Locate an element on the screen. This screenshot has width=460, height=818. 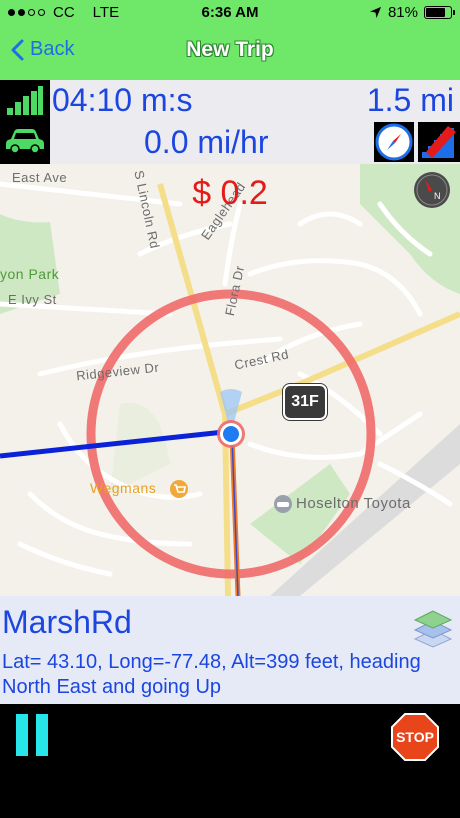
elapsed-time: 04:10 m:s is located at coordinates (122, 100).